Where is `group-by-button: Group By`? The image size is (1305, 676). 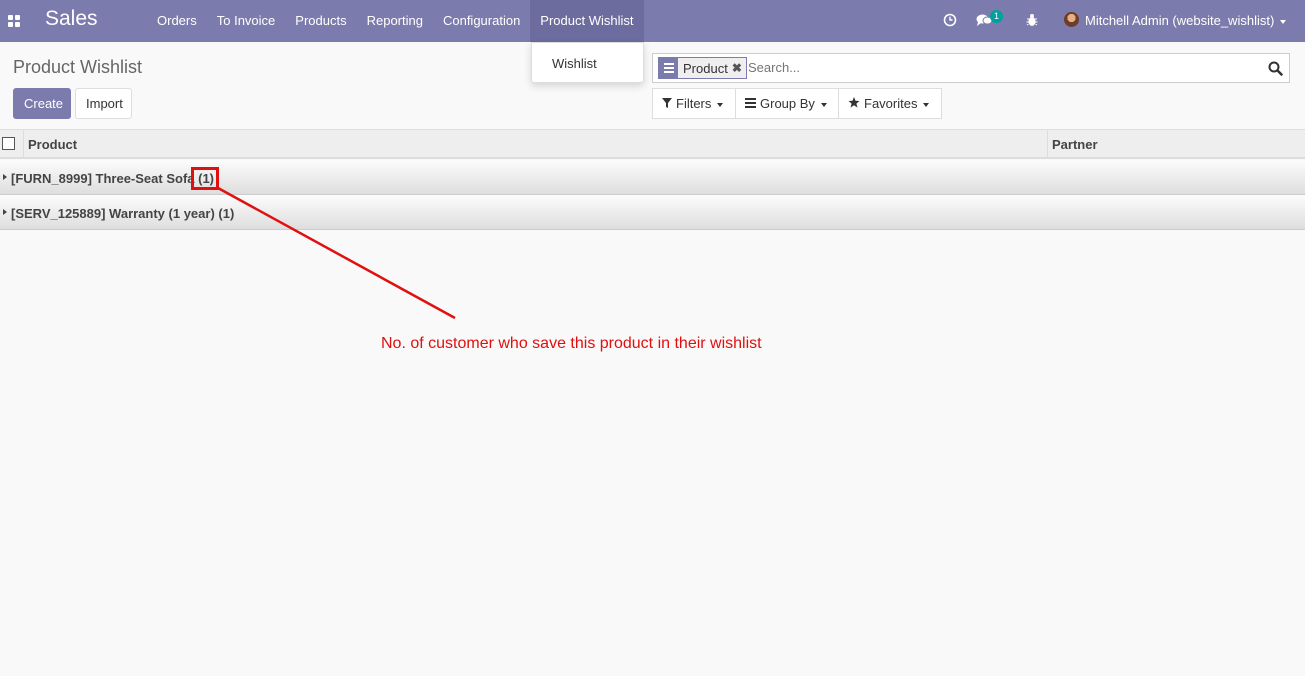
group-by-button: Group By is located at coordinates (787, 103).